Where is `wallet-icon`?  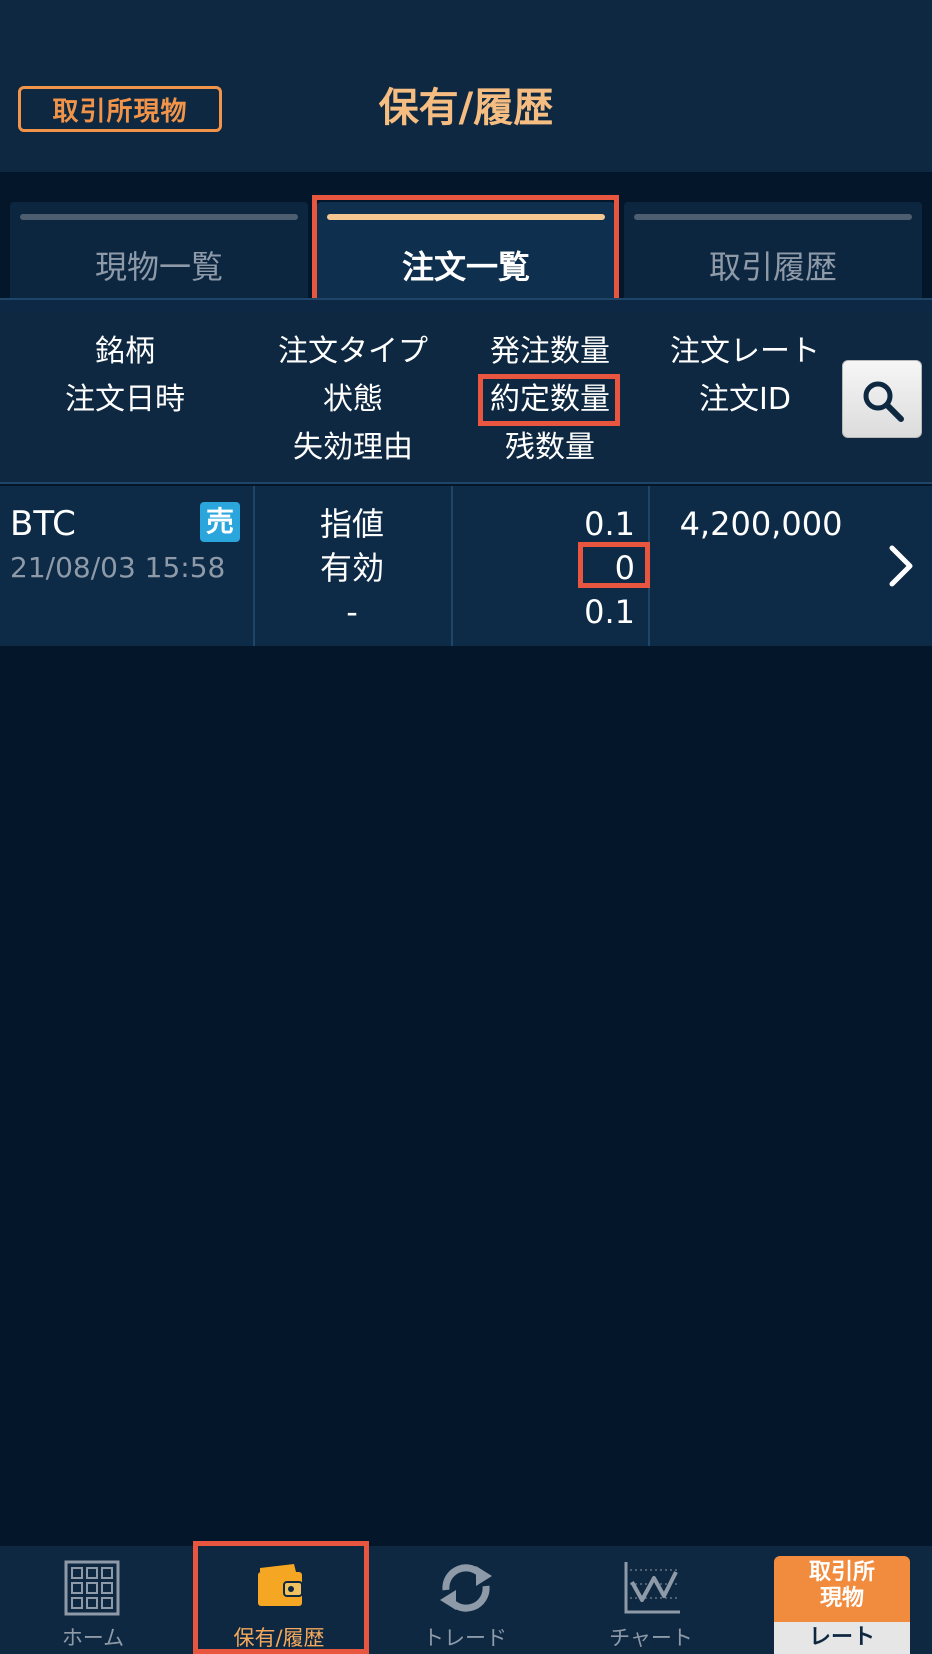 wallet-icon is located at coordinates (280, 1585).